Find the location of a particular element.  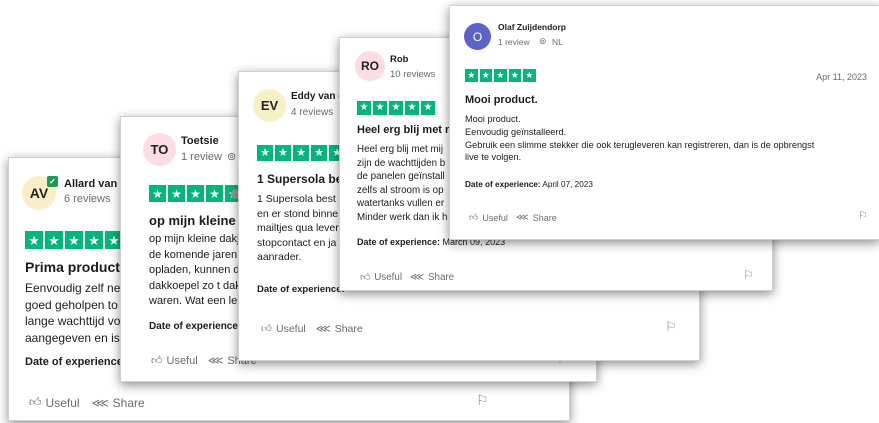

review-line: Minder werk dan ik h is located at coordinates (402, 217).